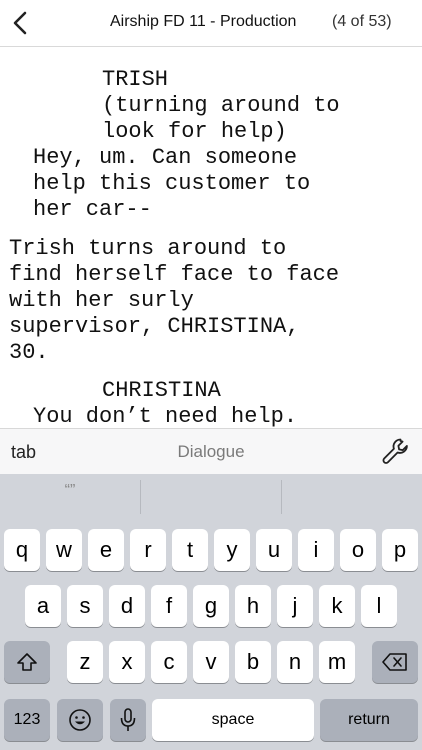  Describe the element at coordinates (85, 662) in the screenshot. I see `key-z: z` at that location.